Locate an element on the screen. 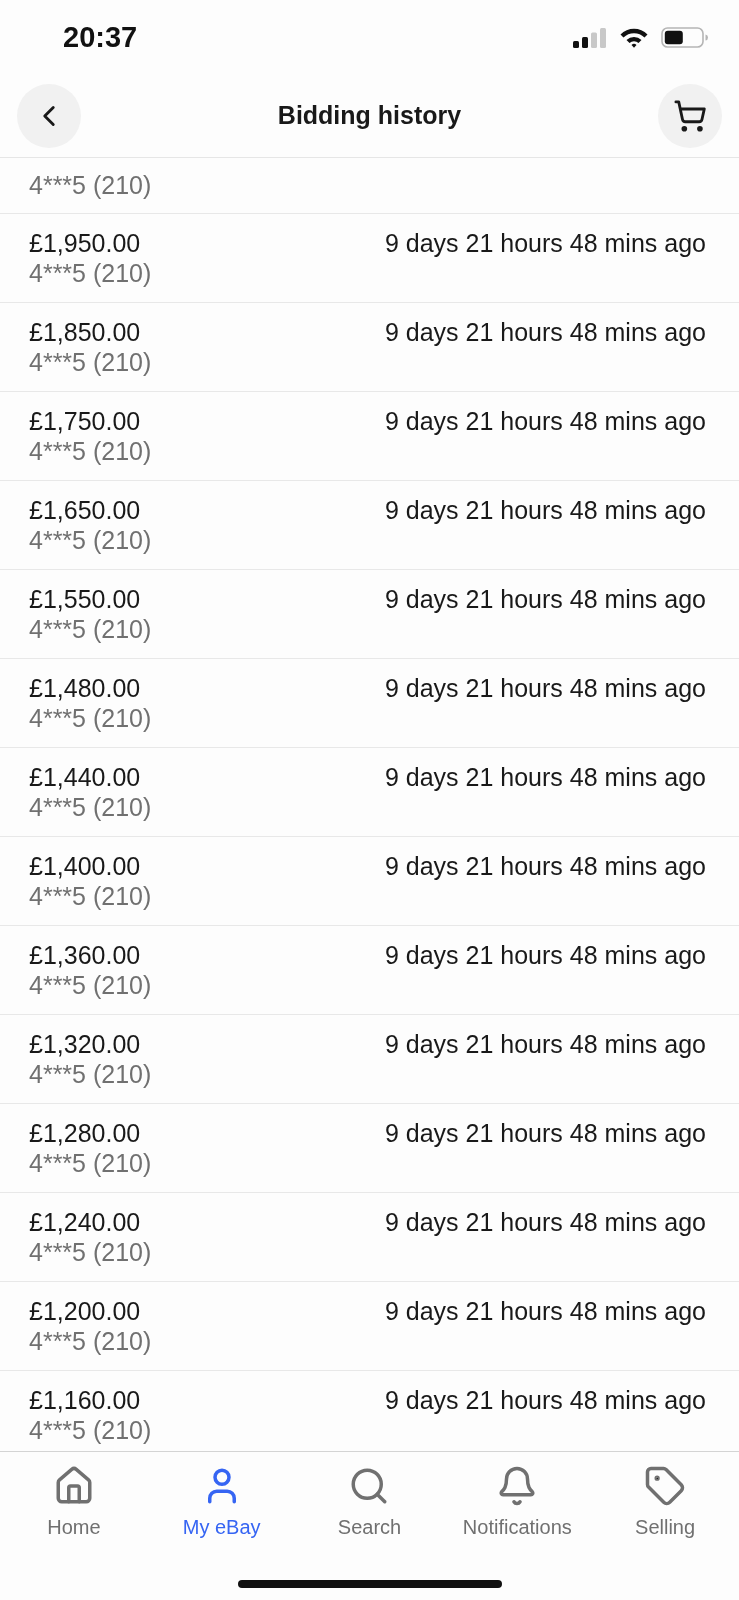  tag-icon is located at coordinates (665, 1486).